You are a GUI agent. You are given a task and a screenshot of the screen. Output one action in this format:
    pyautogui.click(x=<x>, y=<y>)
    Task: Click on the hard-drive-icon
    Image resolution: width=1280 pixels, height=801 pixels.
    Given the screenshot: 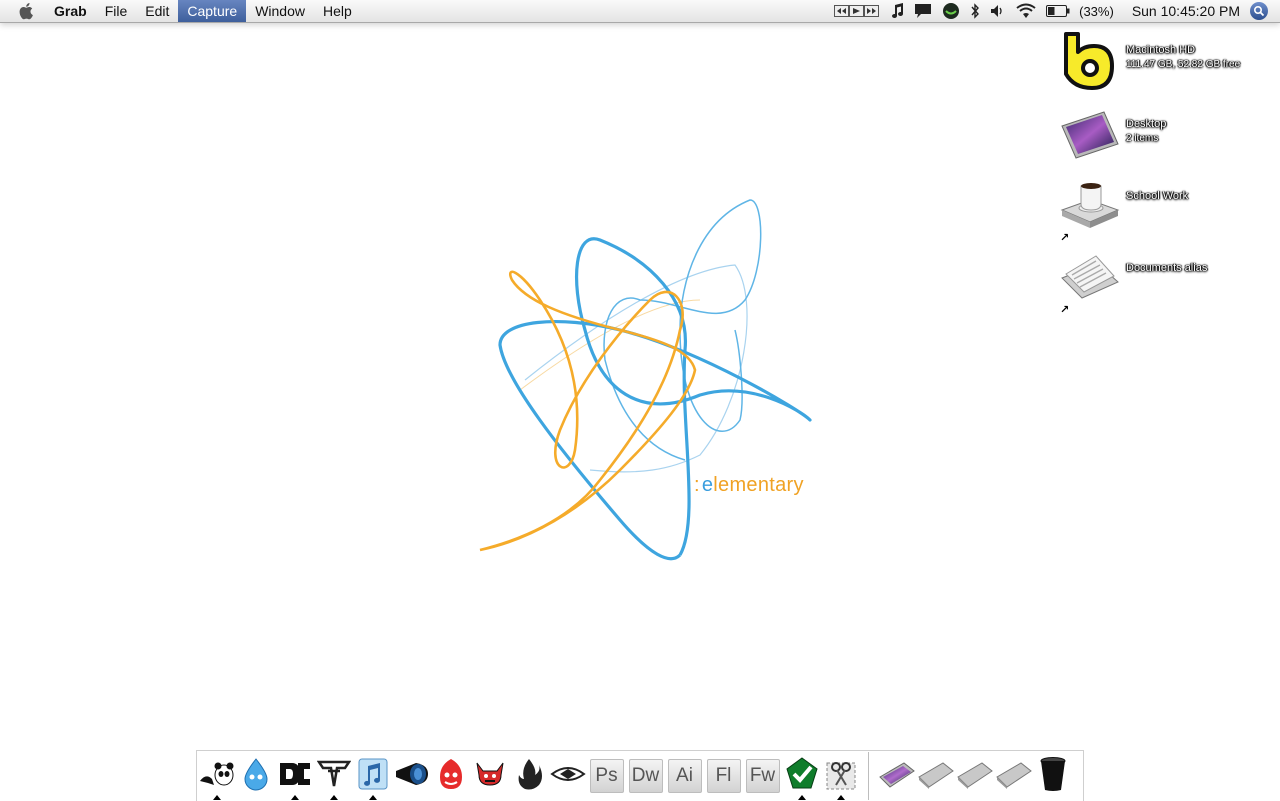 What is the action you would take?
    pyautogui.click(x=1090, y=60)
    